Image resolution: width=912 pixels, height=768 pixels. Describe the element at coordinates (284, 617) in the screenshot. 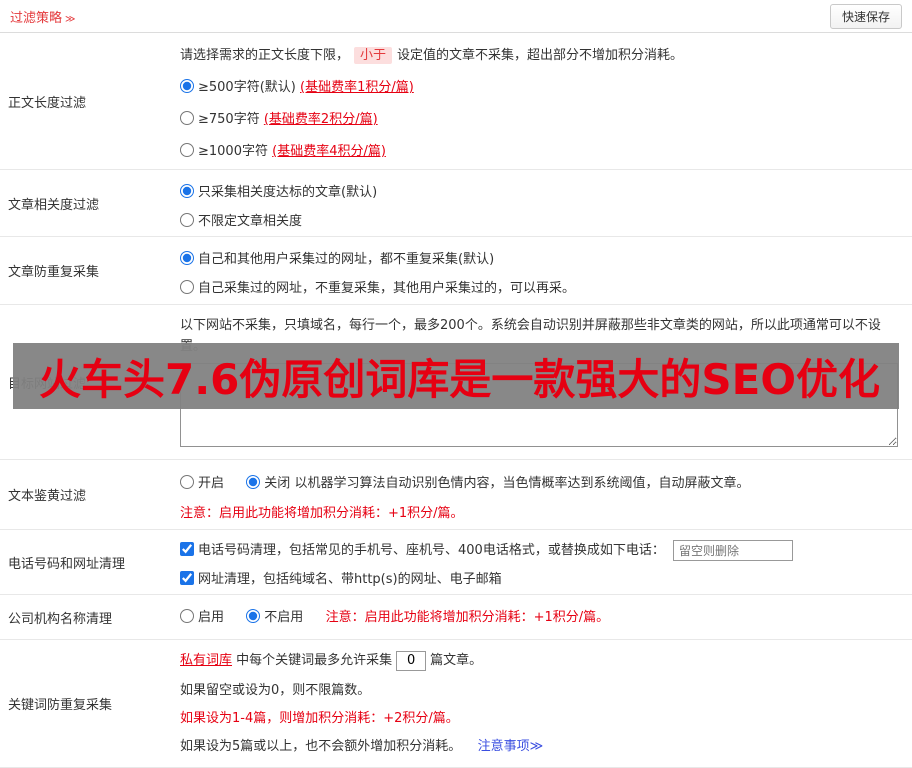

I see `option-label: 不启用` at that location.